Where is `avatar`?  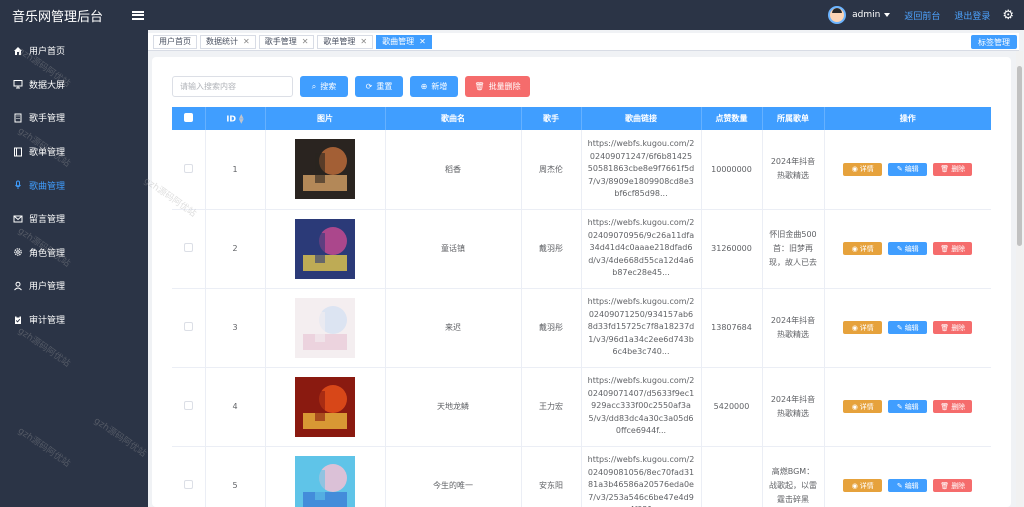
avatar is located at coordinates (837, 15).